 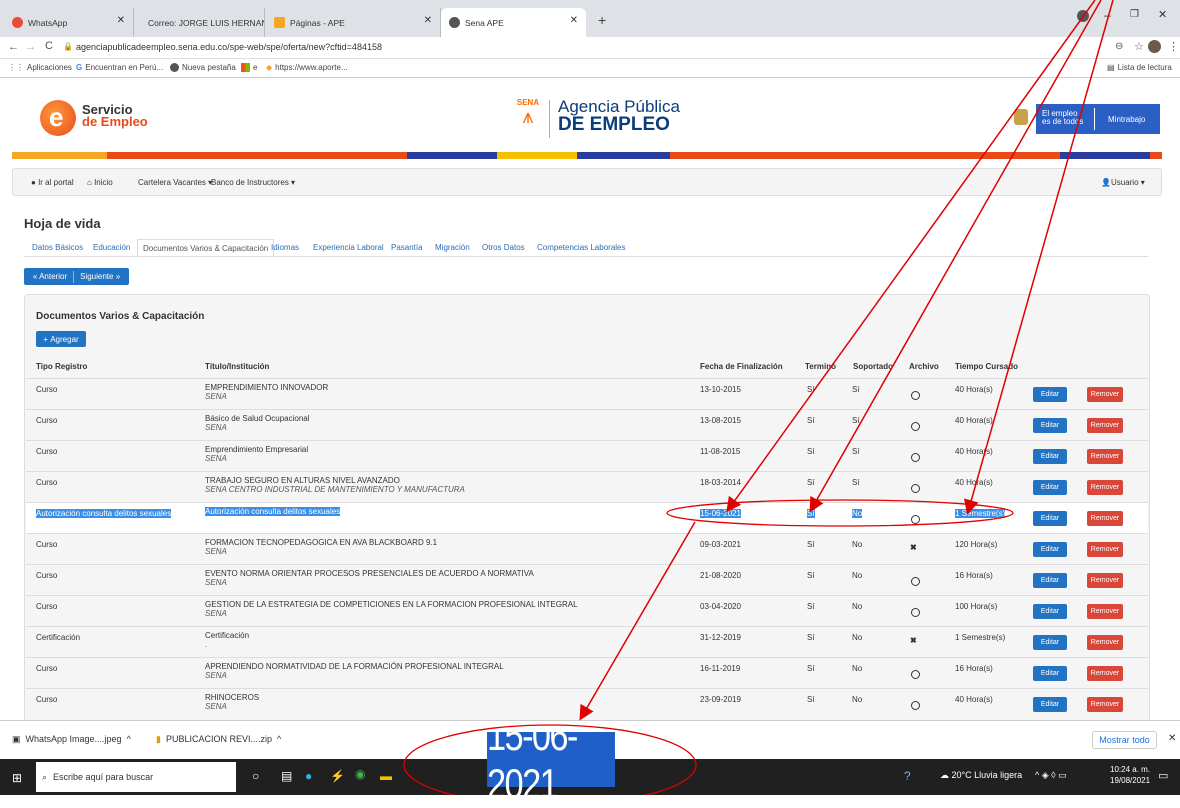 What do you see at coordinates (503, 247) in the screenshot?
I see `tab-otros-datos: Otros Datos` at bounding box center [503, 247].